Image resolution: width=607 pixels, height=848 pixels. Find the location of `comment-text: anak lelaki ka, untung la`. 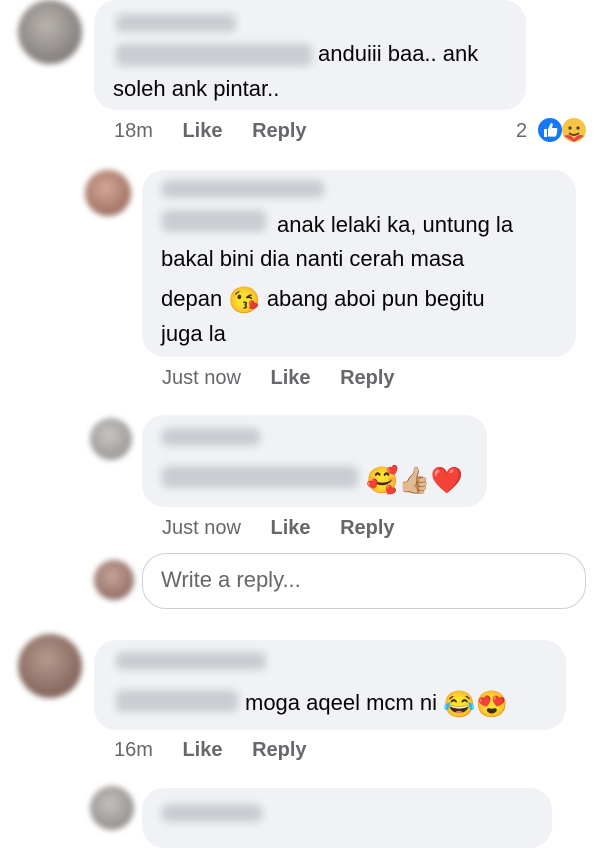

comment-text: anak lelaki ka, untung la is located at coordinates (395, 224).